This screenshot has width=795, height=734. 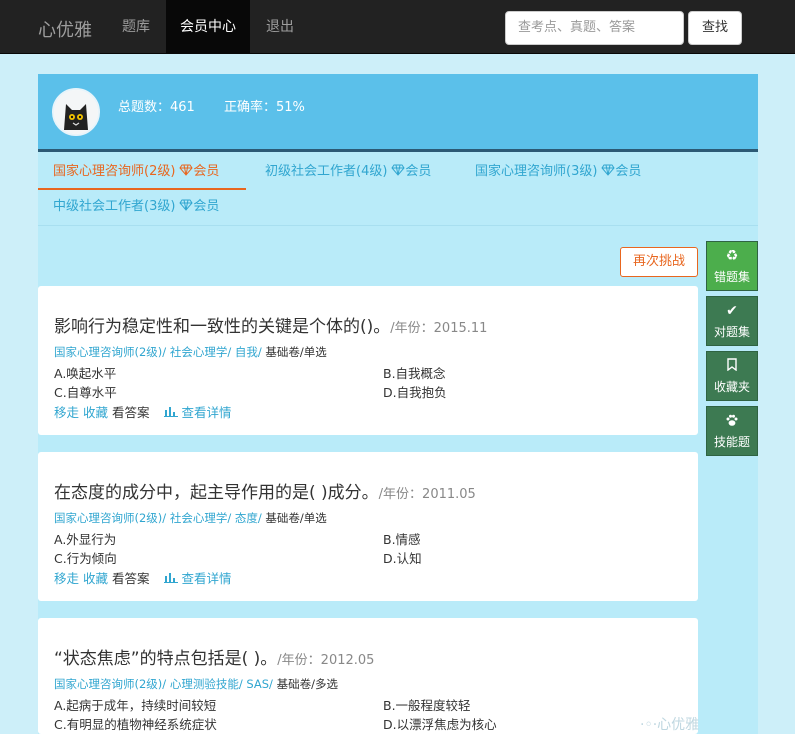 What do you see at coordinates (659, 262) in the screenshot?
I see `retry-challenge-button: 再次挑战` at bounding box center [659, 262].